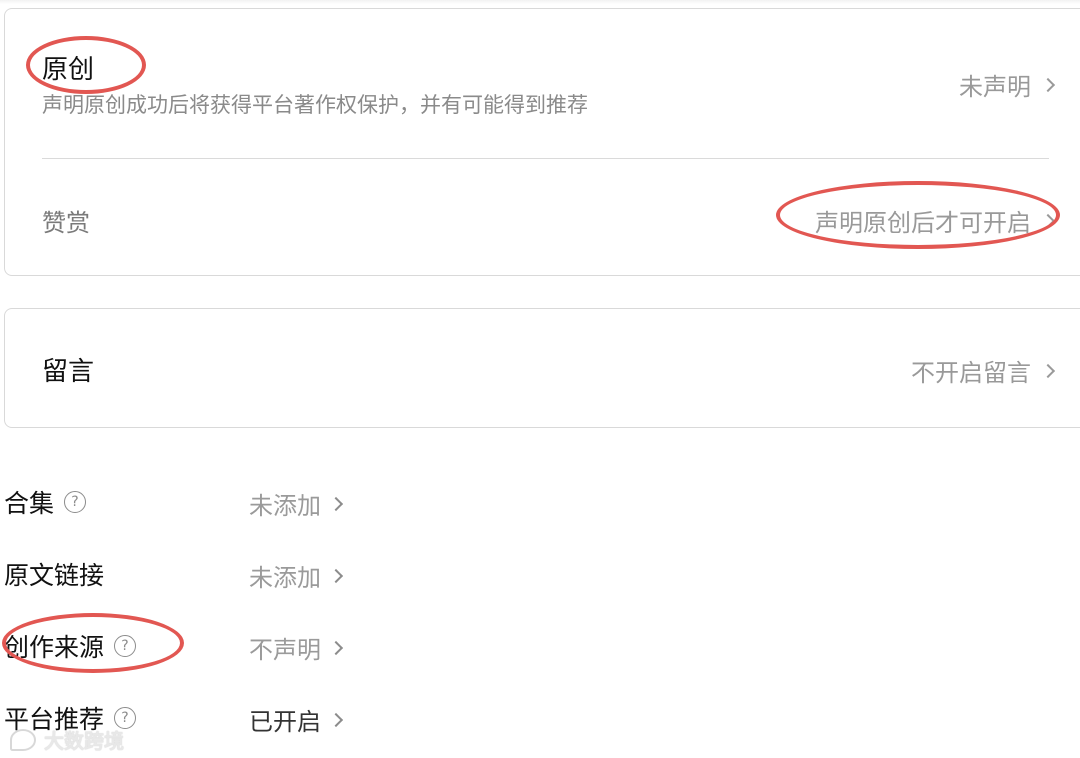 This screenshot has height=758, width=1080. I want to click on original-description: 声明原创成功后将获得平台著作权保护，并有可能得到推荐, so click(315, 105).